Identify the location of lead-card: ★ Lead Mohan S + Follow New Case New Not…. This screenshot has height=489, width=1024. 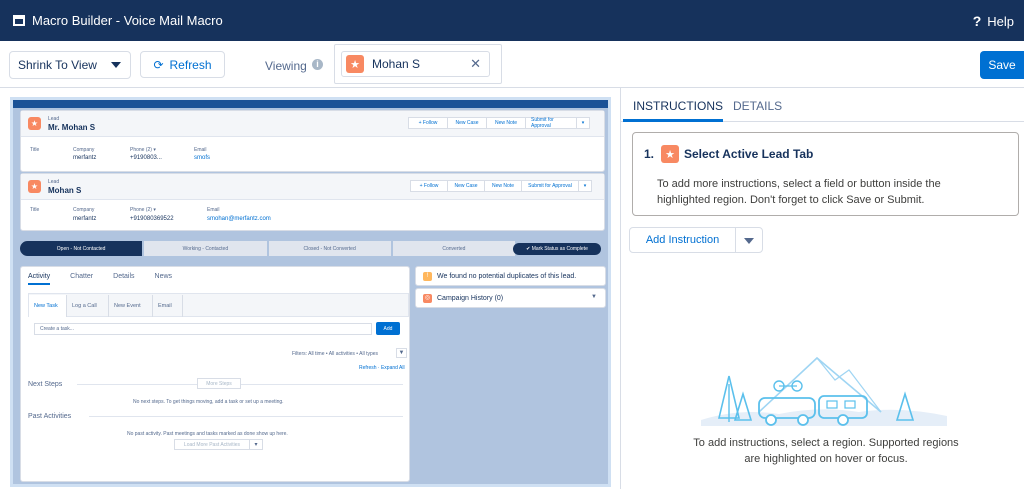
(312, 202).